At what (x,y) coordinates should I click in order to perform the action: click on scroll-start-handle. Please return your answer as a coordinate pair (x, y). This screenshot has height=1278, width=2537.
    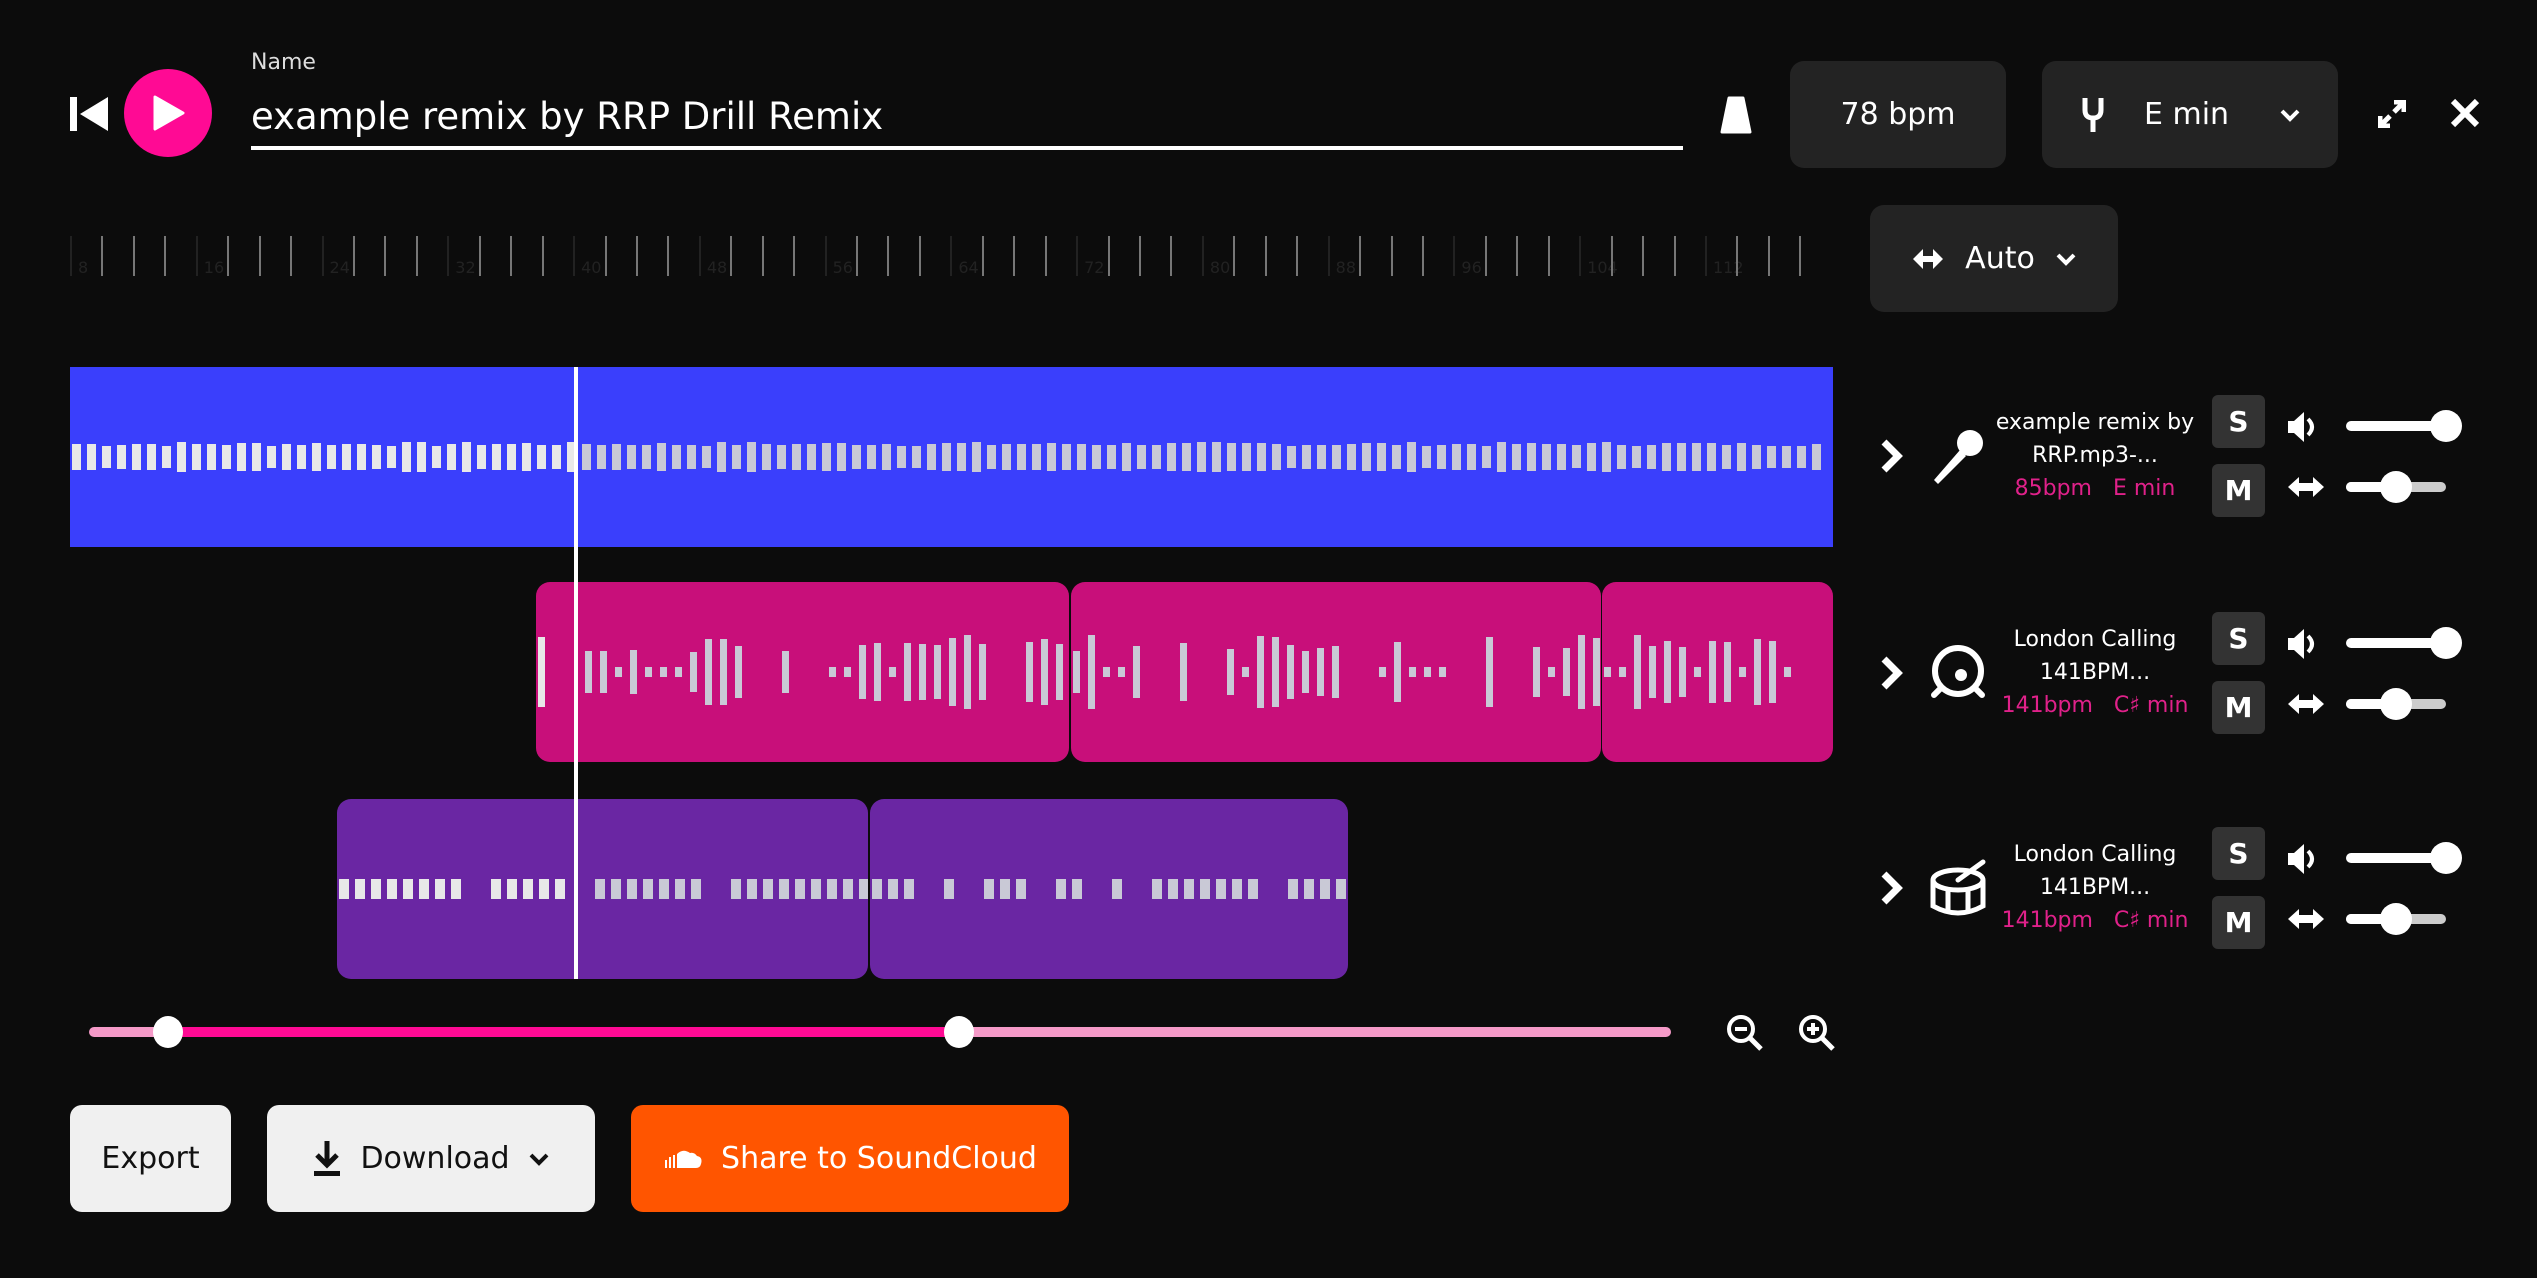
    Looking at the image, I should click on (168, 1032).